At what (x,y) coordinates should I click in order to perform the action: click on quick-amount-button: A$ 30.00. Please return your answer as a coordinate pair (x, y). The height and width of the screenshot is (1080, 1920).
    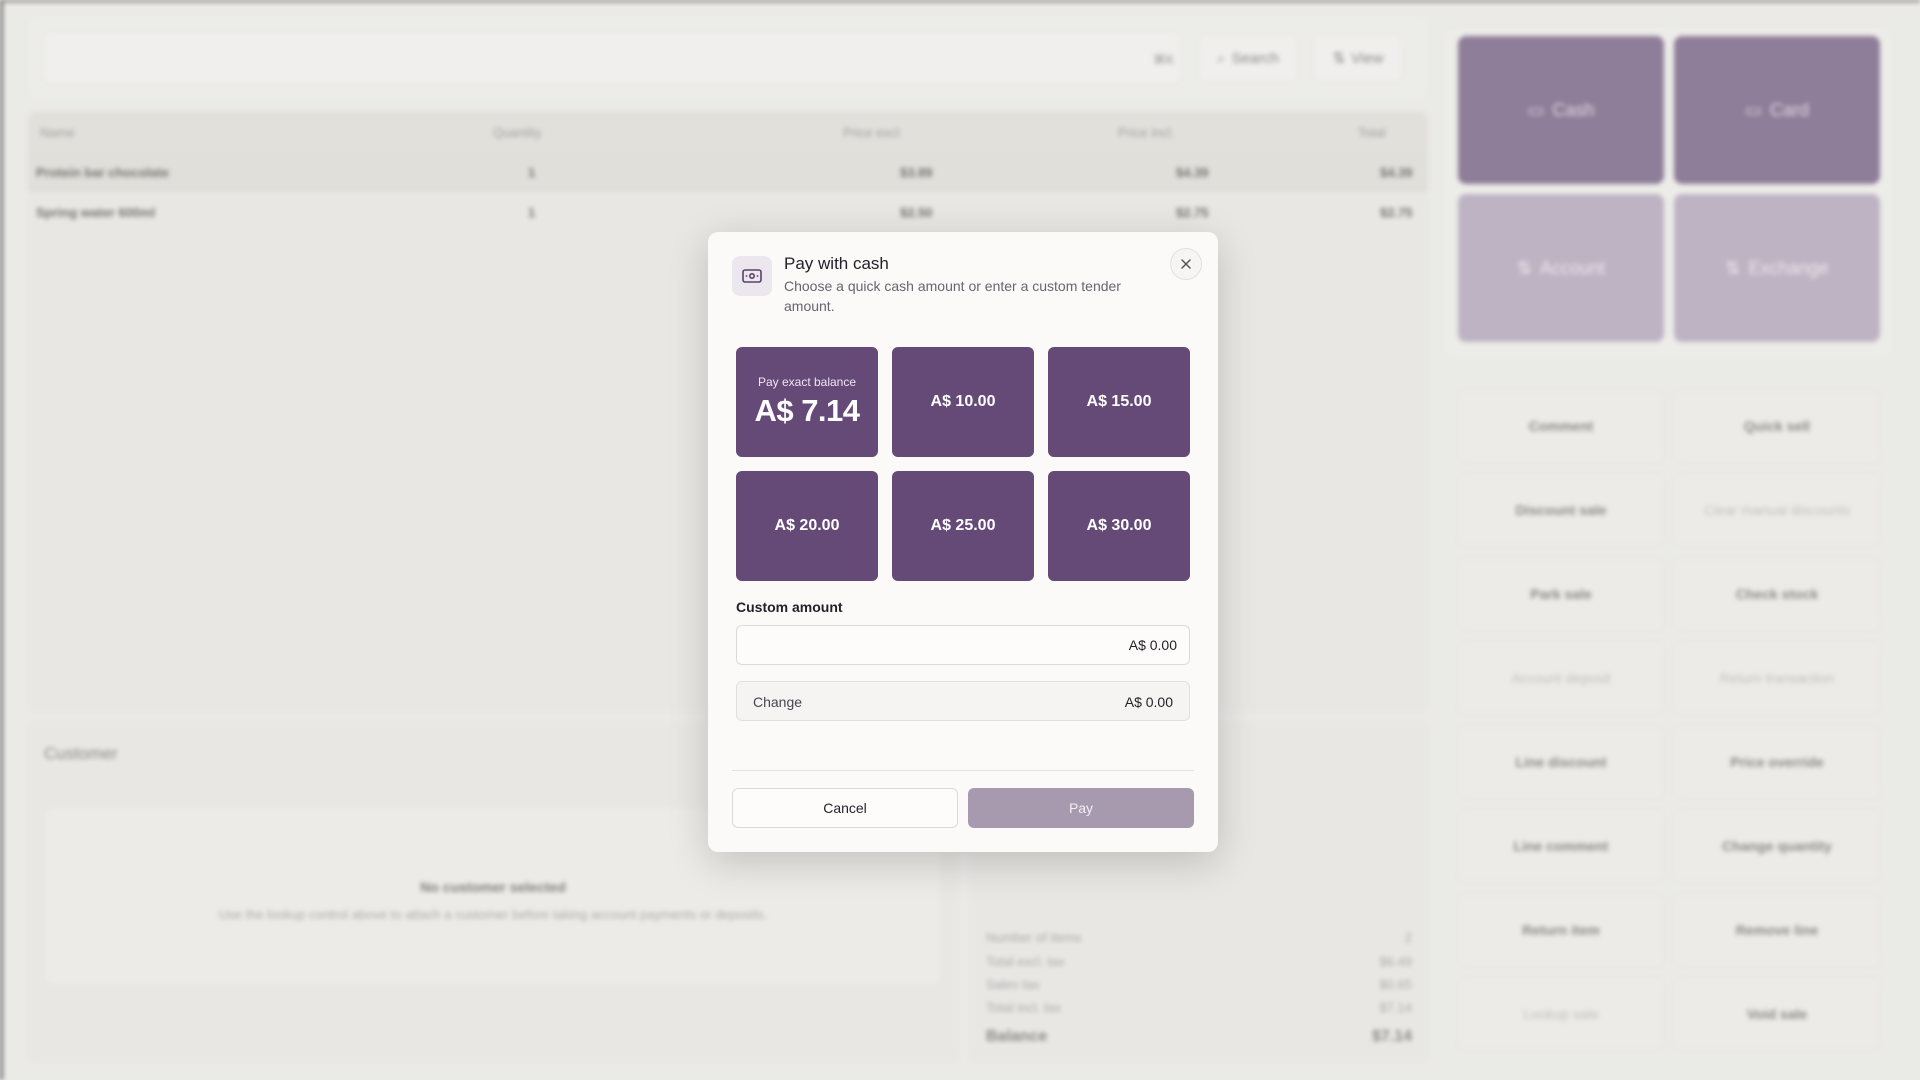
    Looking at the image, I should click on (1119, 526).